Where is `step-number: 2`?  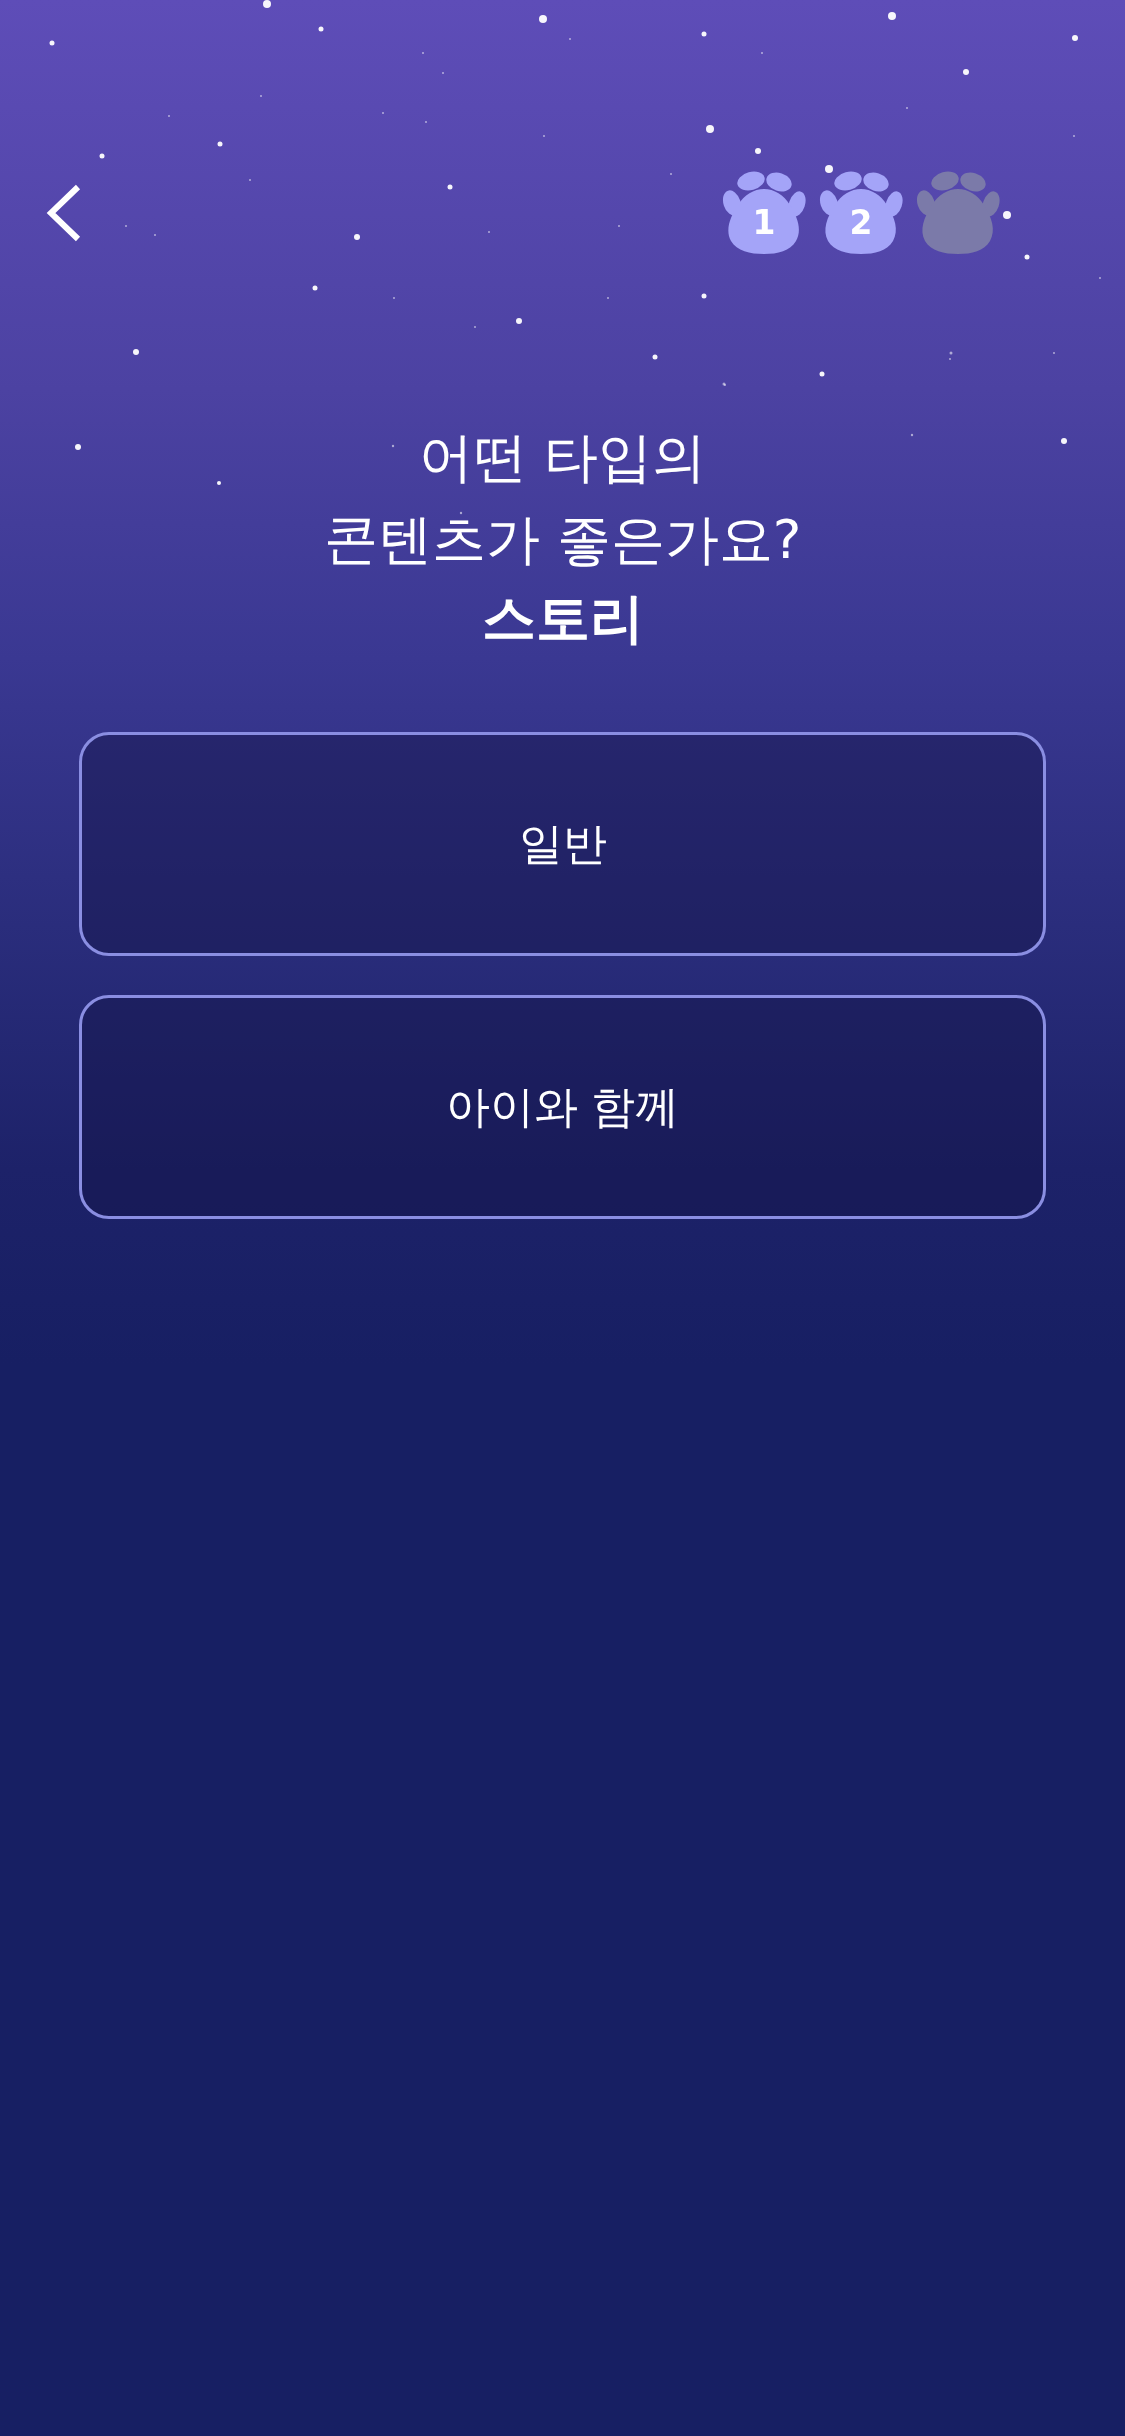 step-number: 2 is located at coordinates (861, 222).